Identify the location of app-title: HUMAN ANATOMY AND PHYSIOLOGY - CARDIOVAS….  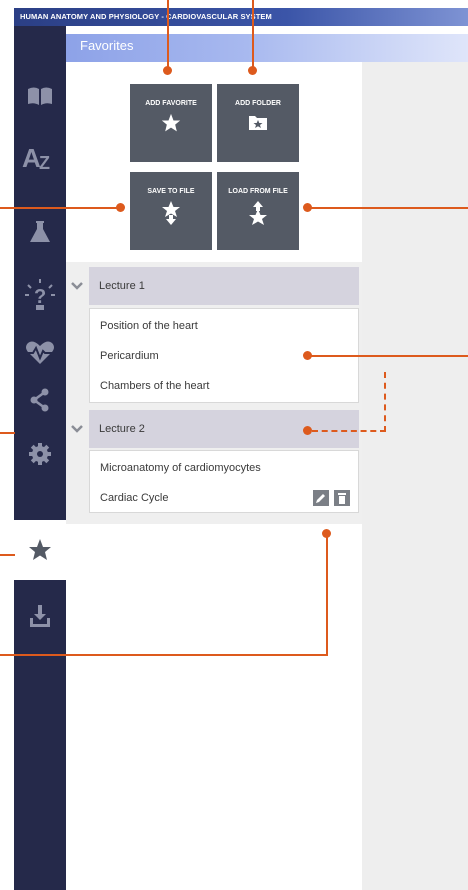
(146, 16).